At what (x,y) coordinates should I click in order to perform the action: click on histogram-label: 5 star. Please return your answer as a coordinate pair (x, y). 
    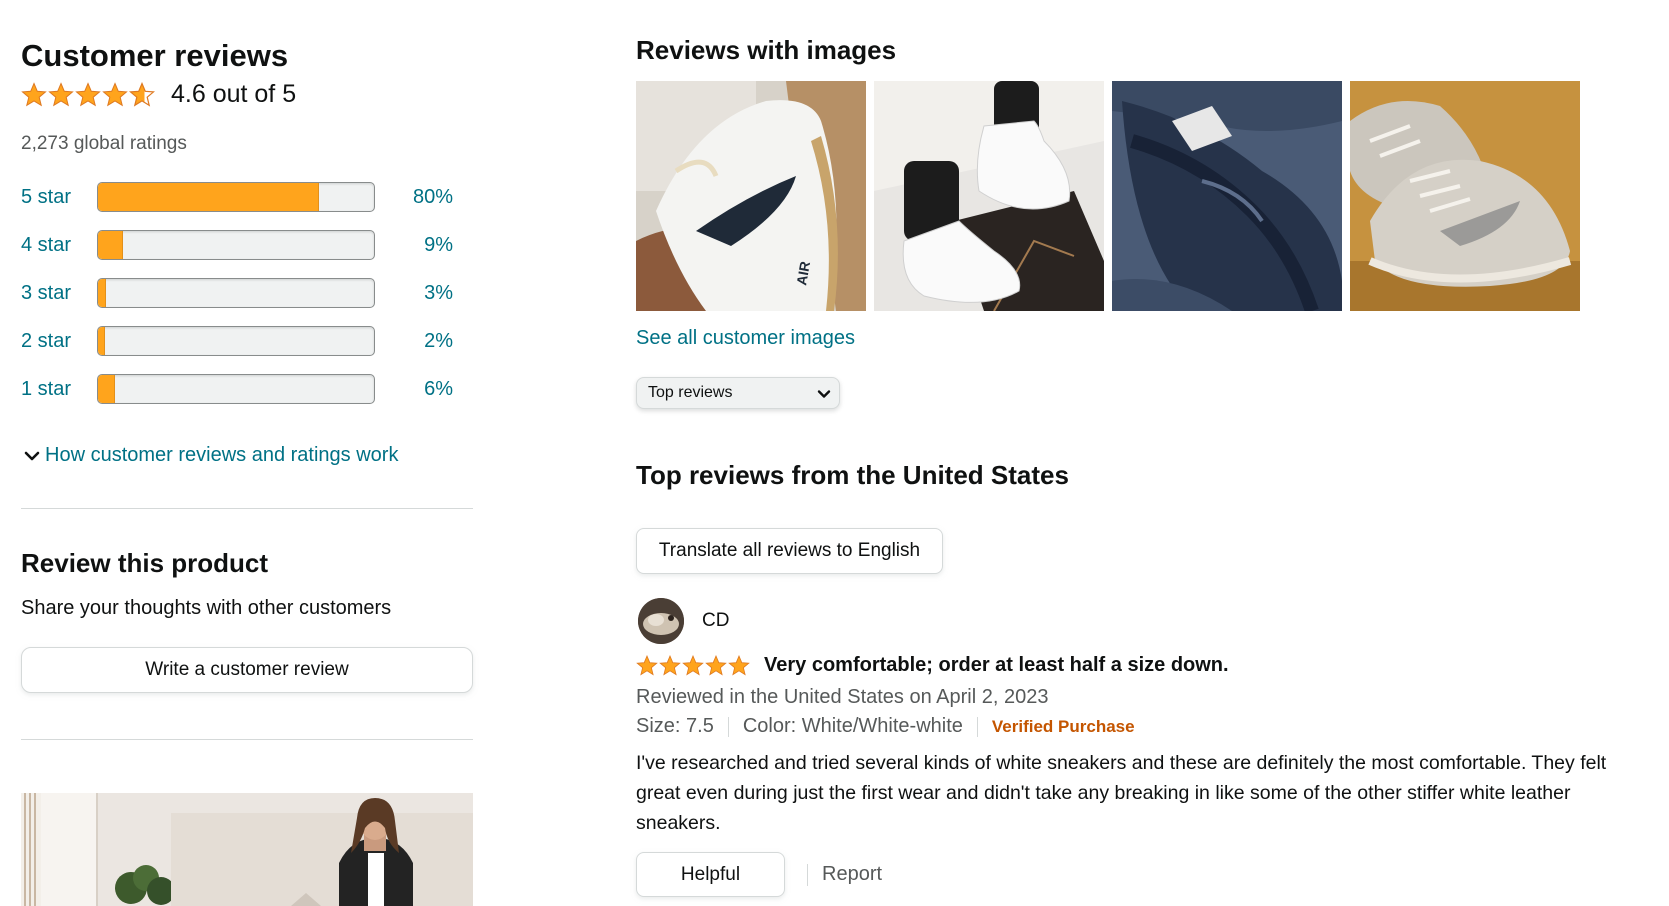
    Looking at the image, I should click on (59, 197).